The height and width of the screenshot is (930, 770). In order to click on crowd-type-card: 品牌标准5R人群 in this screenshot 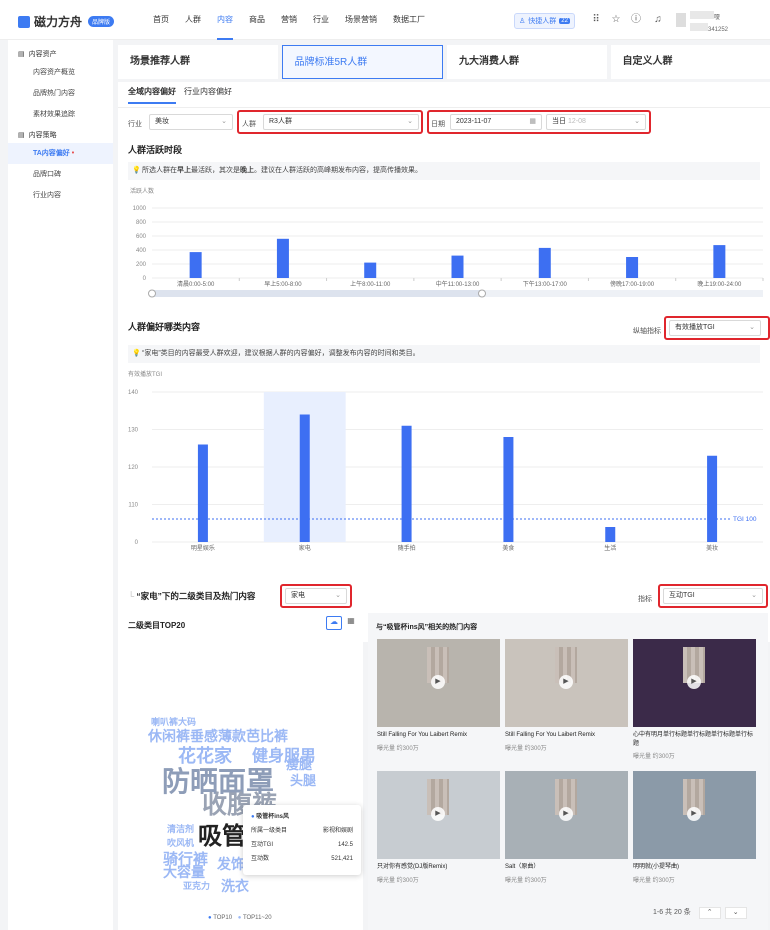, I will do `click(362, 62)`.